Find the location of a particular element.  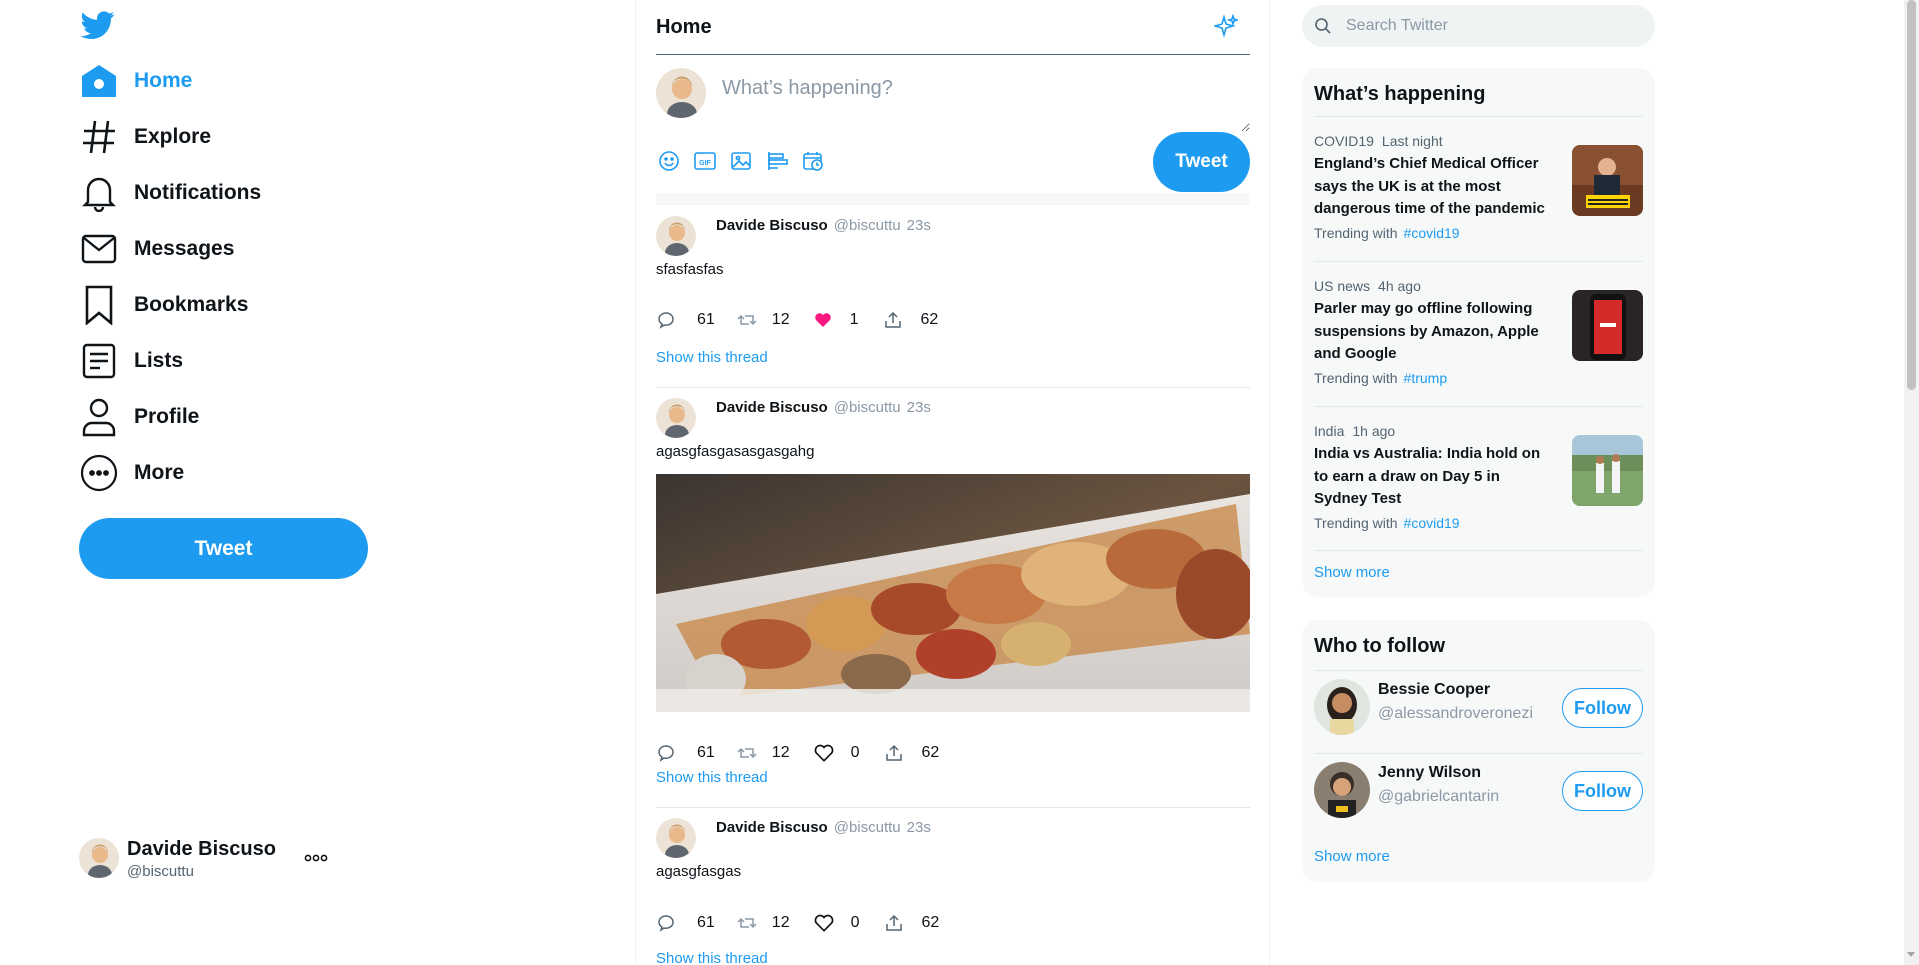

sidebar-tweet-button: Tweet is located at coordinates (223, 548).